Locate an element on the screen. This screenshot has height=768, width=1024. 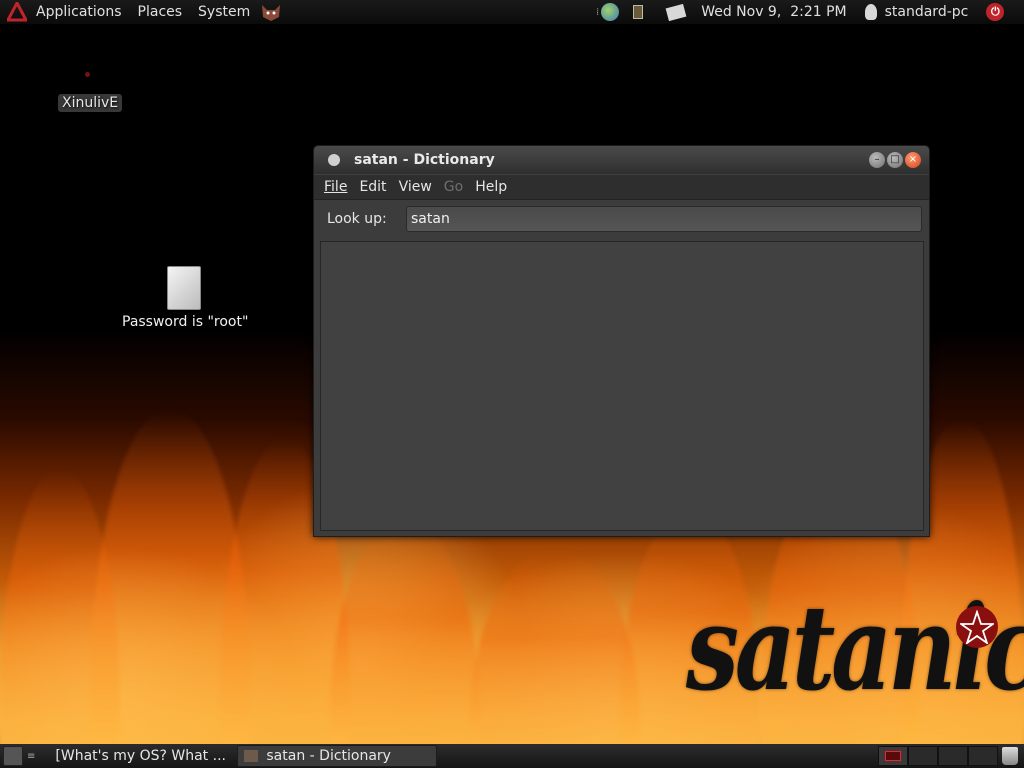
system-tray: ⁞ Wed Nov 9, 2:21 PM standard-pc ⏻ is located at coordinates (800, 12).